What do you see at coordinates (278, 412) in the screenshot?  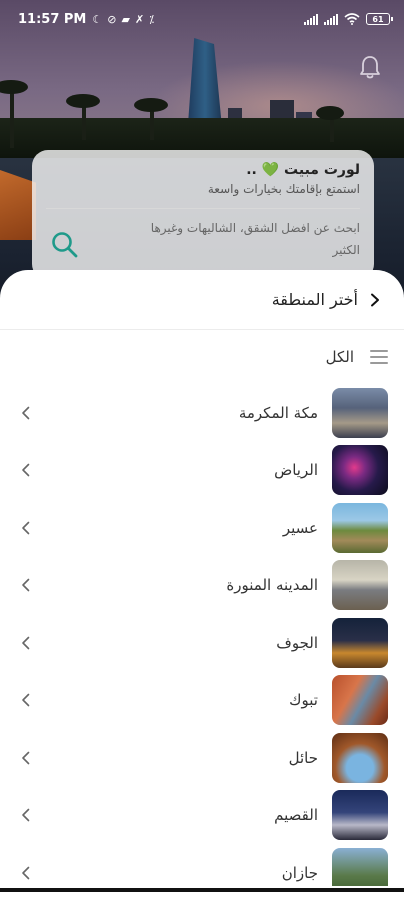 I see `region-name: مكة المكرمة` at bounding box center [278, 412].